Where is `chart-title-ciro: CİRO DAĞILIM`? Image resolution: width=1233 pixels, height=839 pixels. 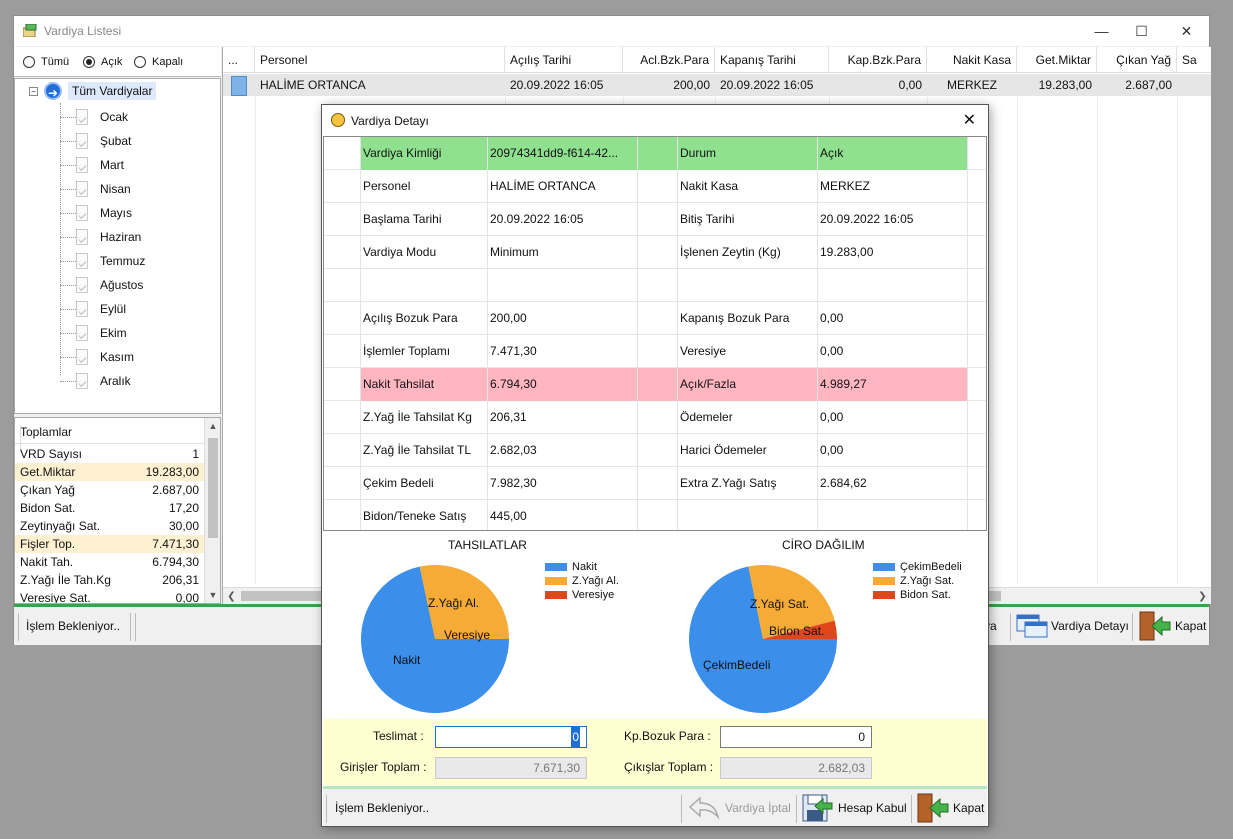 chart-title-ciro: CİRO DAĞILIM is located at coordinates (823, 545).